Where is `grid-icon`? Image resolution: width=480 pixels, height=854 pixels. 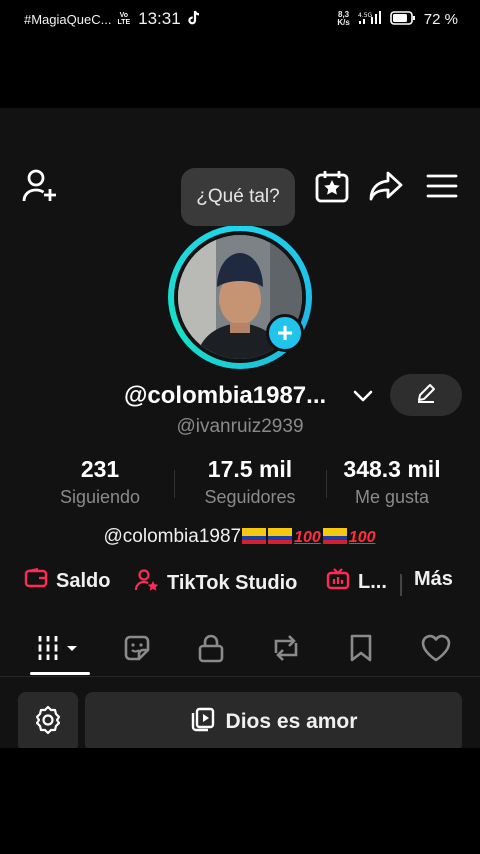
grid-icon is located at coordinates (60, 650).